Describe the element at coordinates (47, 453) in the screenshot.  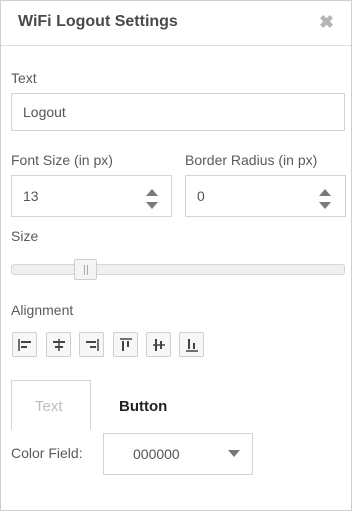
I see `color-field-label: Color Field:` at that location.